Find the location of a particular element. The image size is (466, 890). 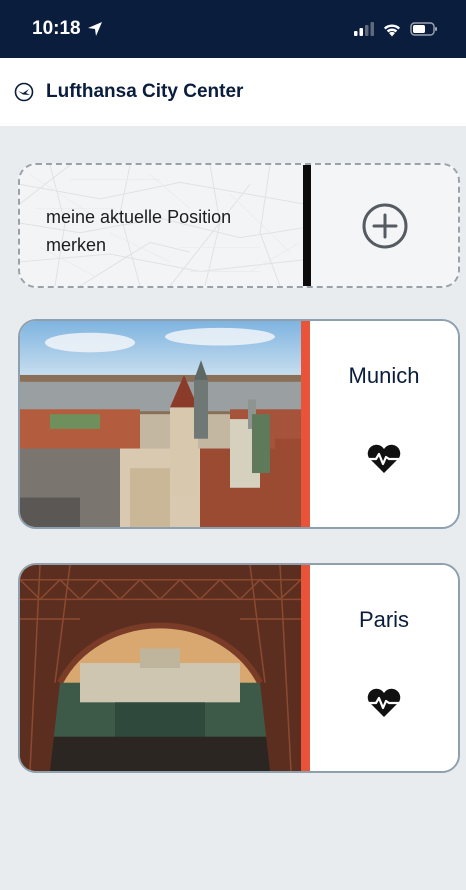

add-location-button is located at coordinates (384, 225).